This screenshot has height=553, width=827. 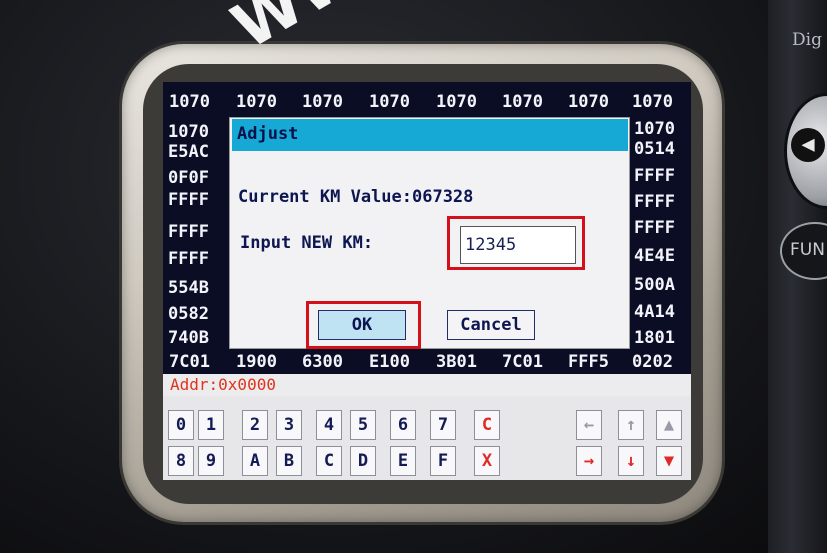 I want to click on arrow-up-key-icon: ↑, so click(x=631, y=425).